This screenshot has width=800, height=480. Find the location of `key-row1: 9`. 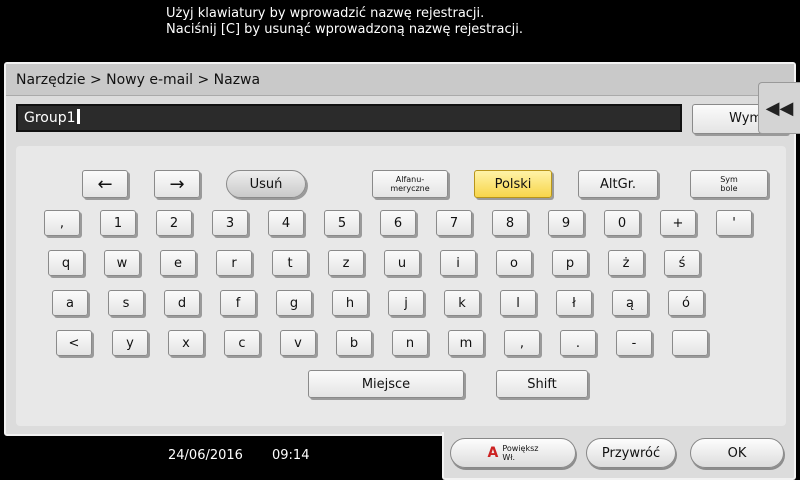

key-row1: 9 is located at coordinates (566, 223).